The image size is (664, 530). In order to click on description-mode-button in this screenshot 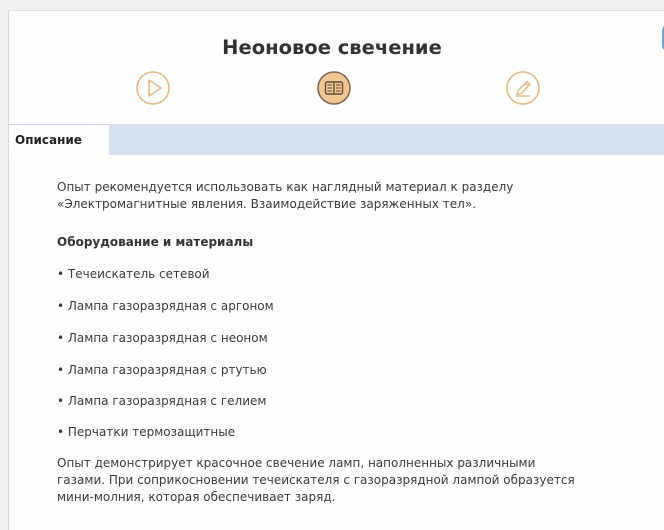, I will do `click(334, 88)`.